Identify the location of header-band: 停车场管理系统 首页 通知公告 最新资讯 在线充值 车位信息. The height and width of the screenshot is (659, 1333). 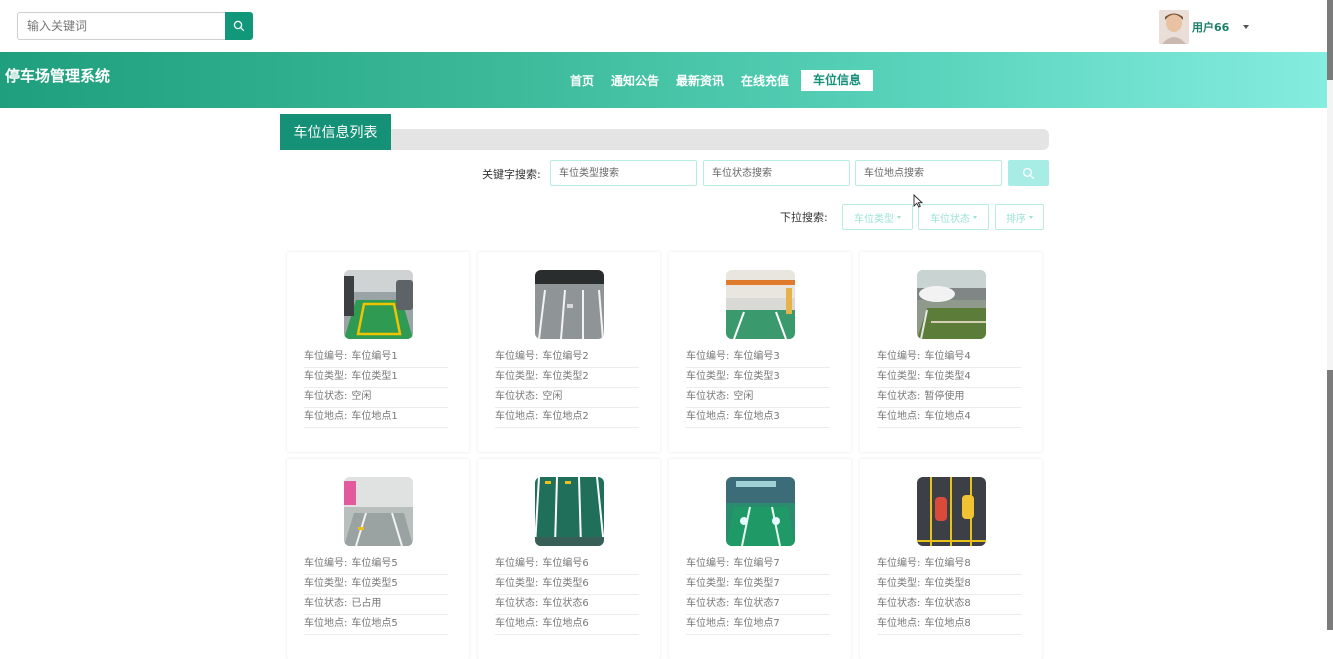
(663, 80).